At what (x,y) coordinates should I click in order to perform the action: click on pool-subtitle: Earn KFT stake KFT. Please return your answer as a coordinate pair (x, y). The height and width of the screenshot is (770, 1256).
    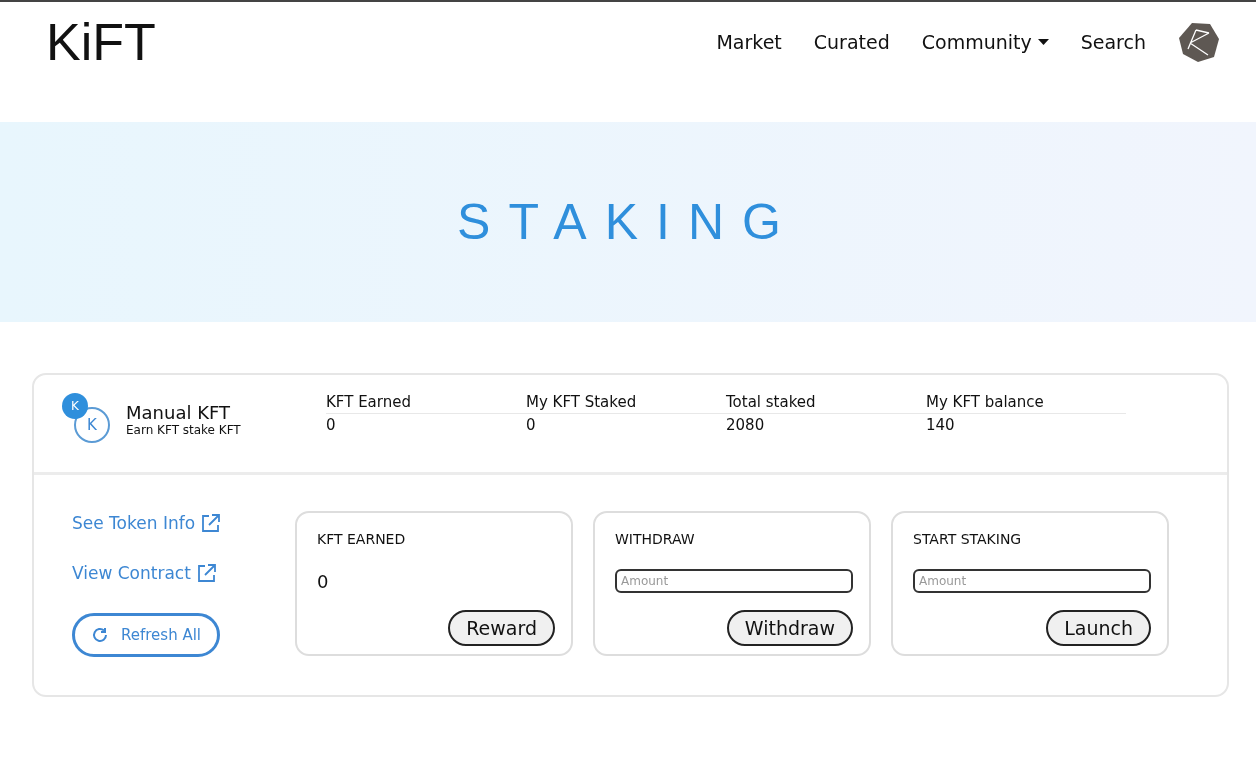
    Looking at the image, I should click on (183, 429).